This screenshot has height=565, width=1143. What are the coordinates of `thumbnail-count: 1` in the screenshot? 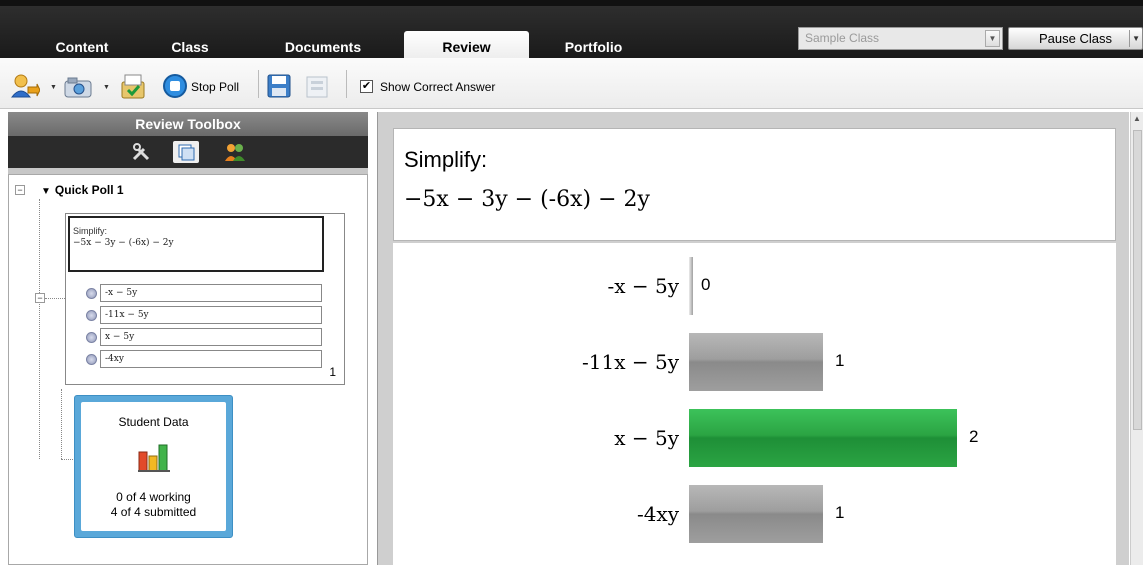 It's located at (332, 372).